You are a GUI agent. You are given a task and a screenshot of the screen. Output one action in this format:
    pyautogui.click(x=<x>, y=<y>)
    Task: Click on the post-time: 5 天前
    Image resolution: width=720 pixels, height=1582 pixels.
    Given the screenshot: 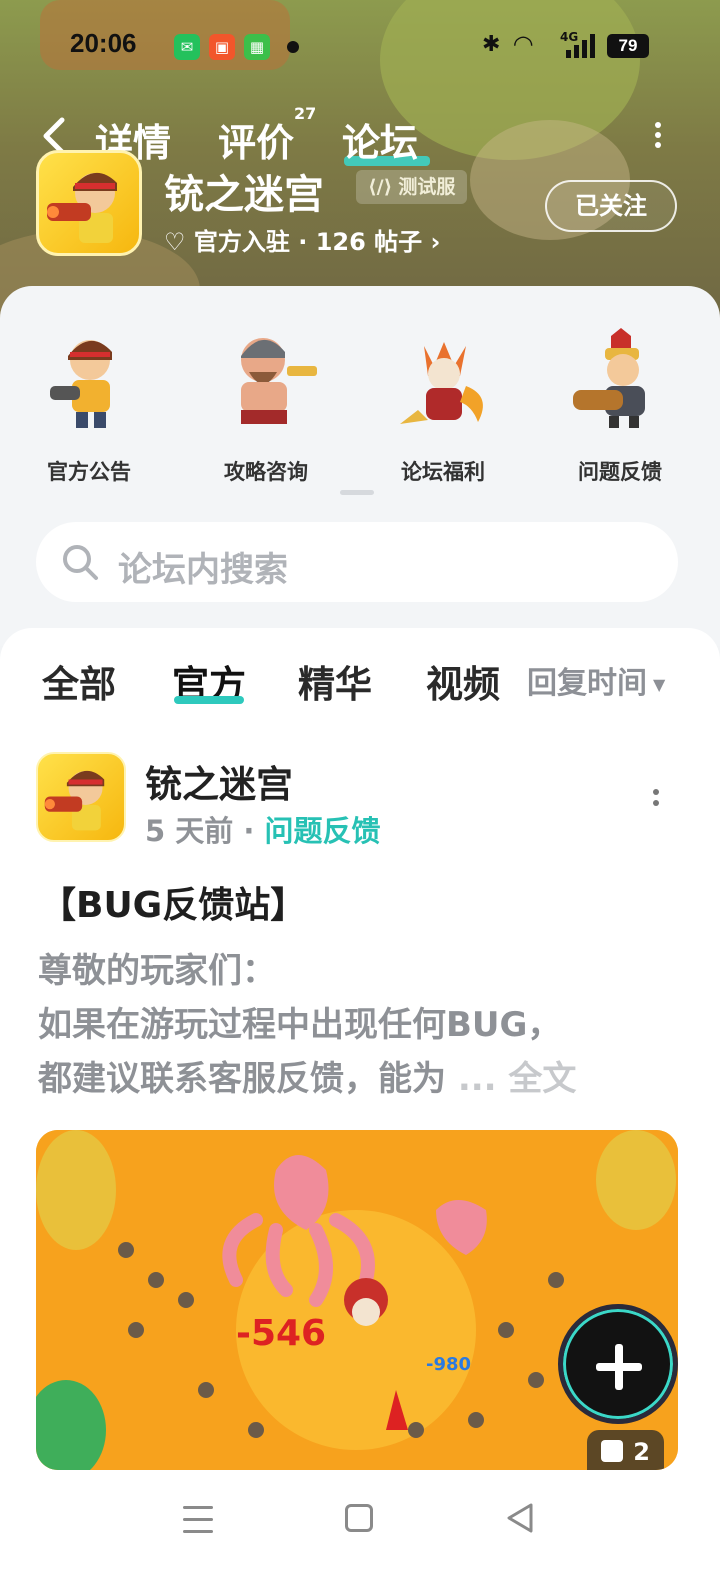 What is the action you would take?
    pyautogui.click(x=189, y=831)
    